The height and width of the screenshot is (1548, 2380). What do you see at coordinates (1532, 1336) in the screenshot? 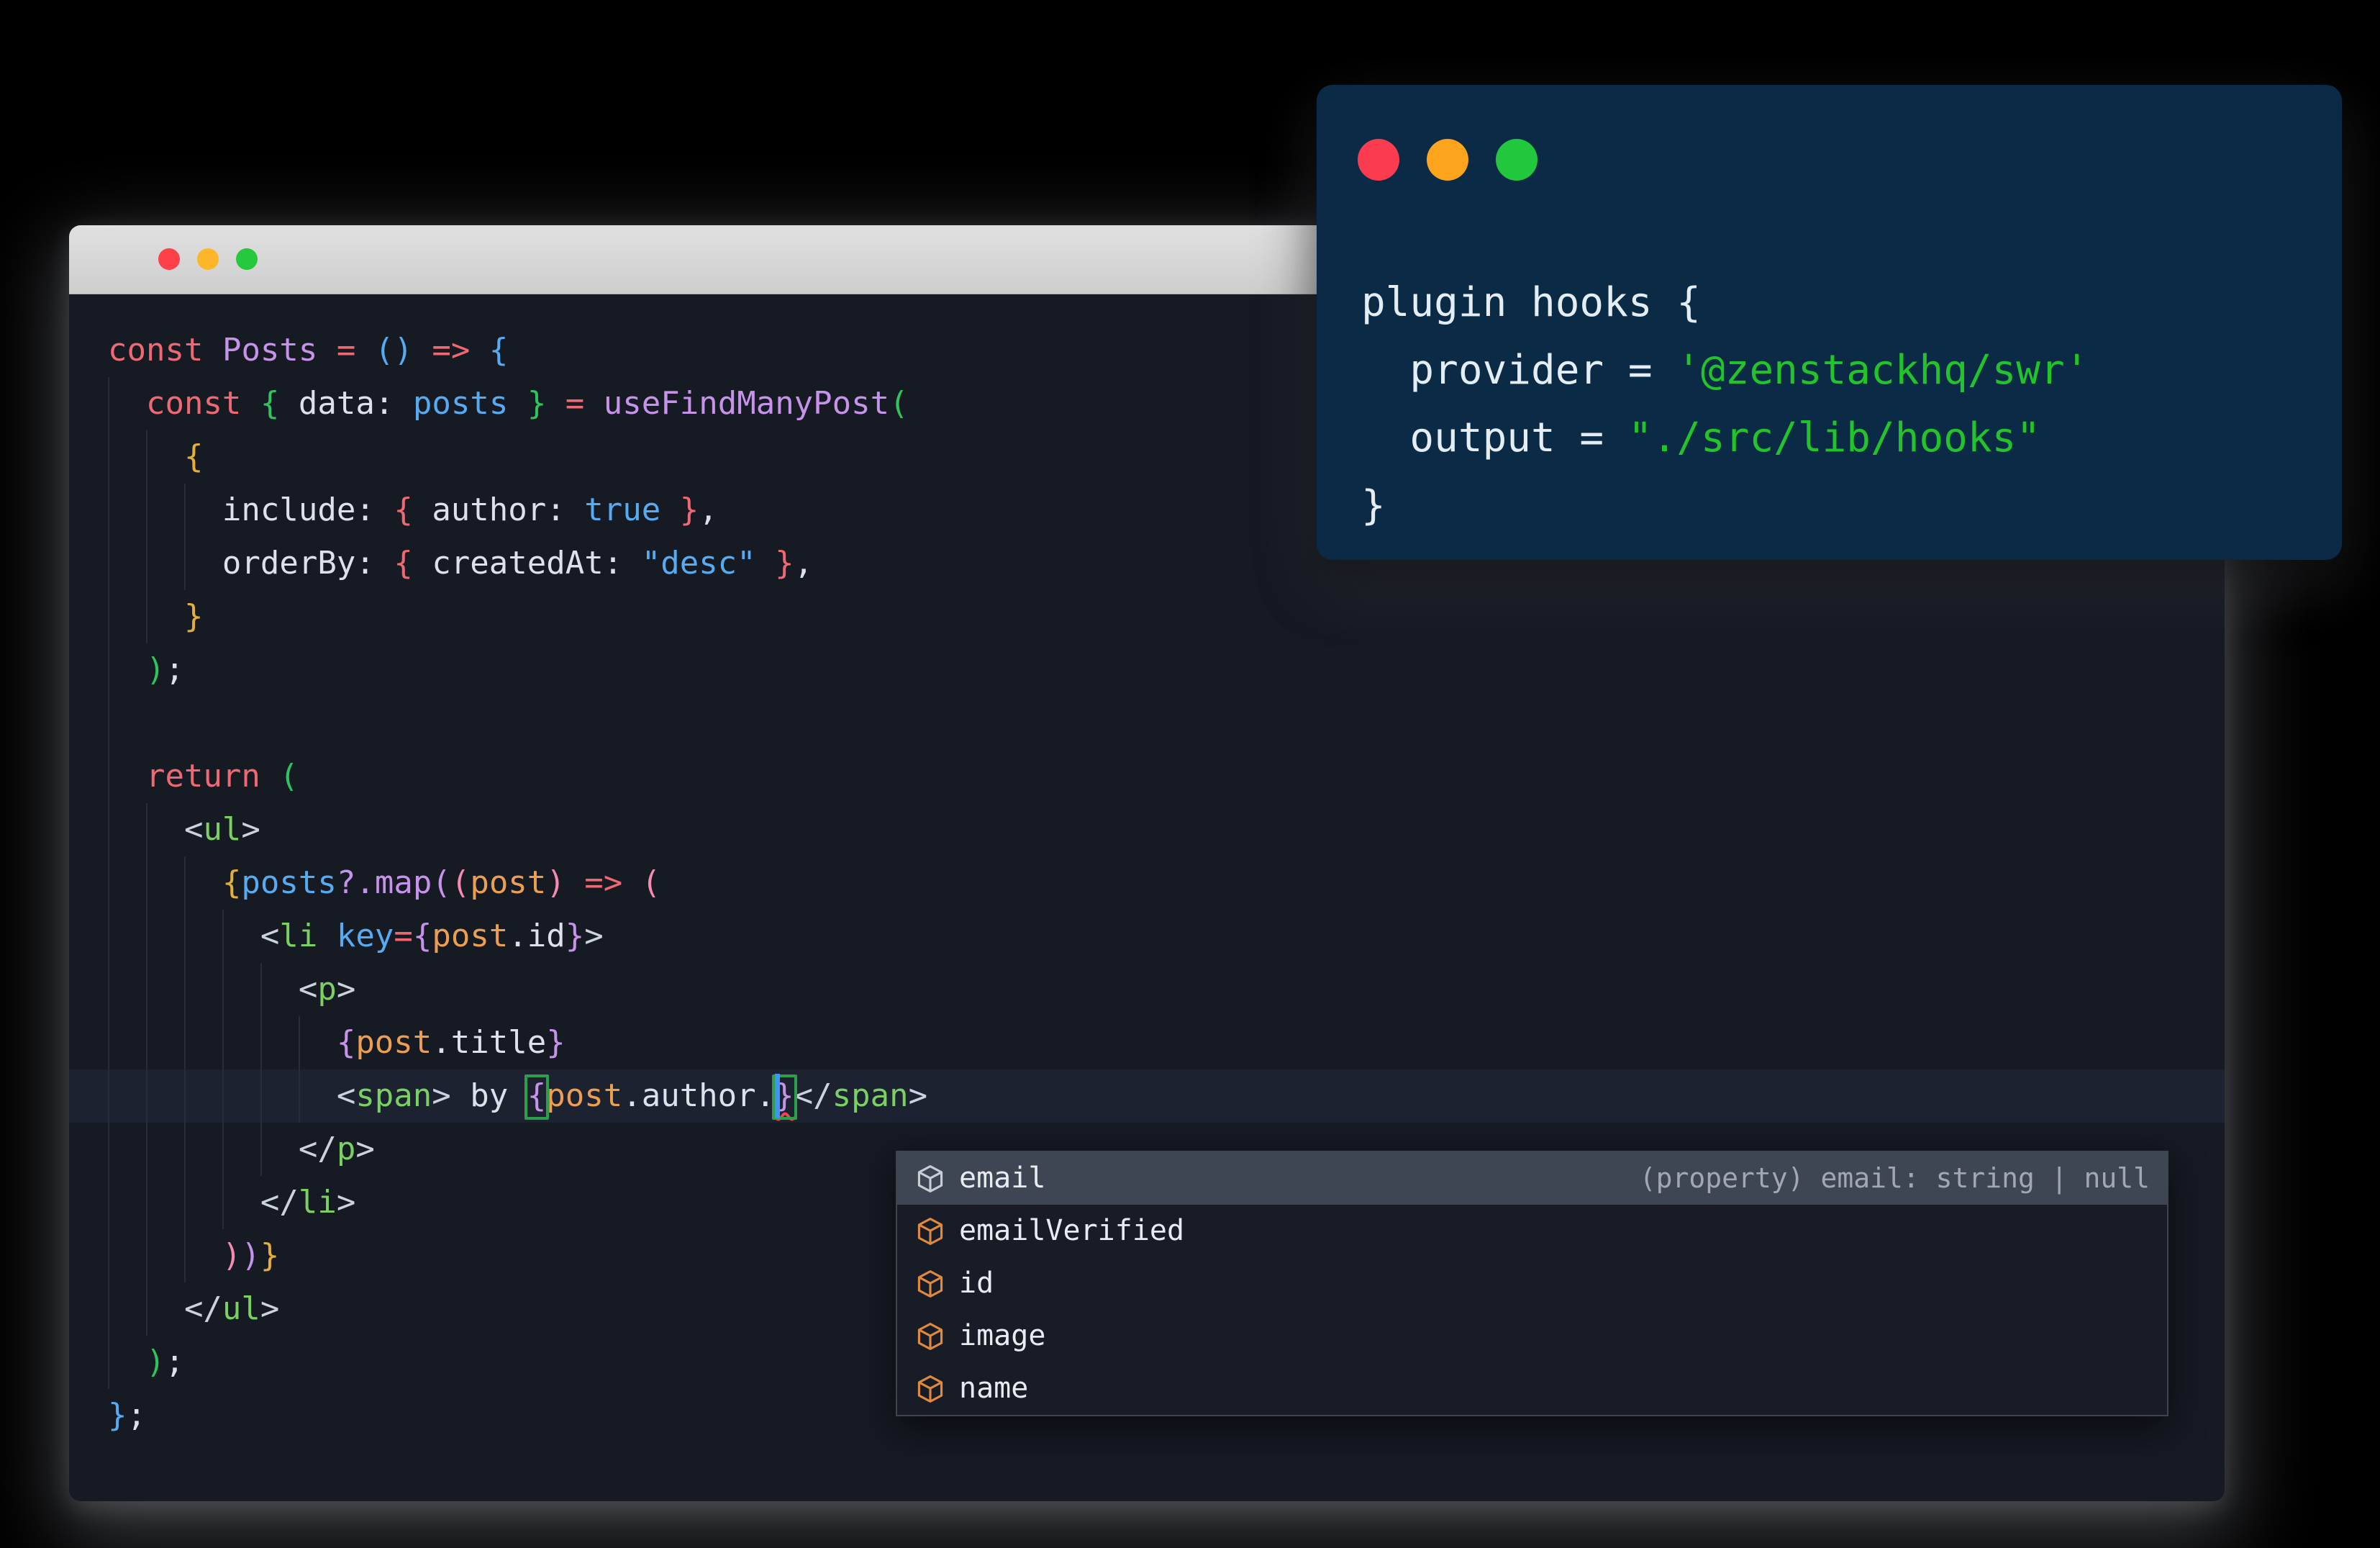
I see `autocomplete-item: image` at bounding box center [1532, 1336].